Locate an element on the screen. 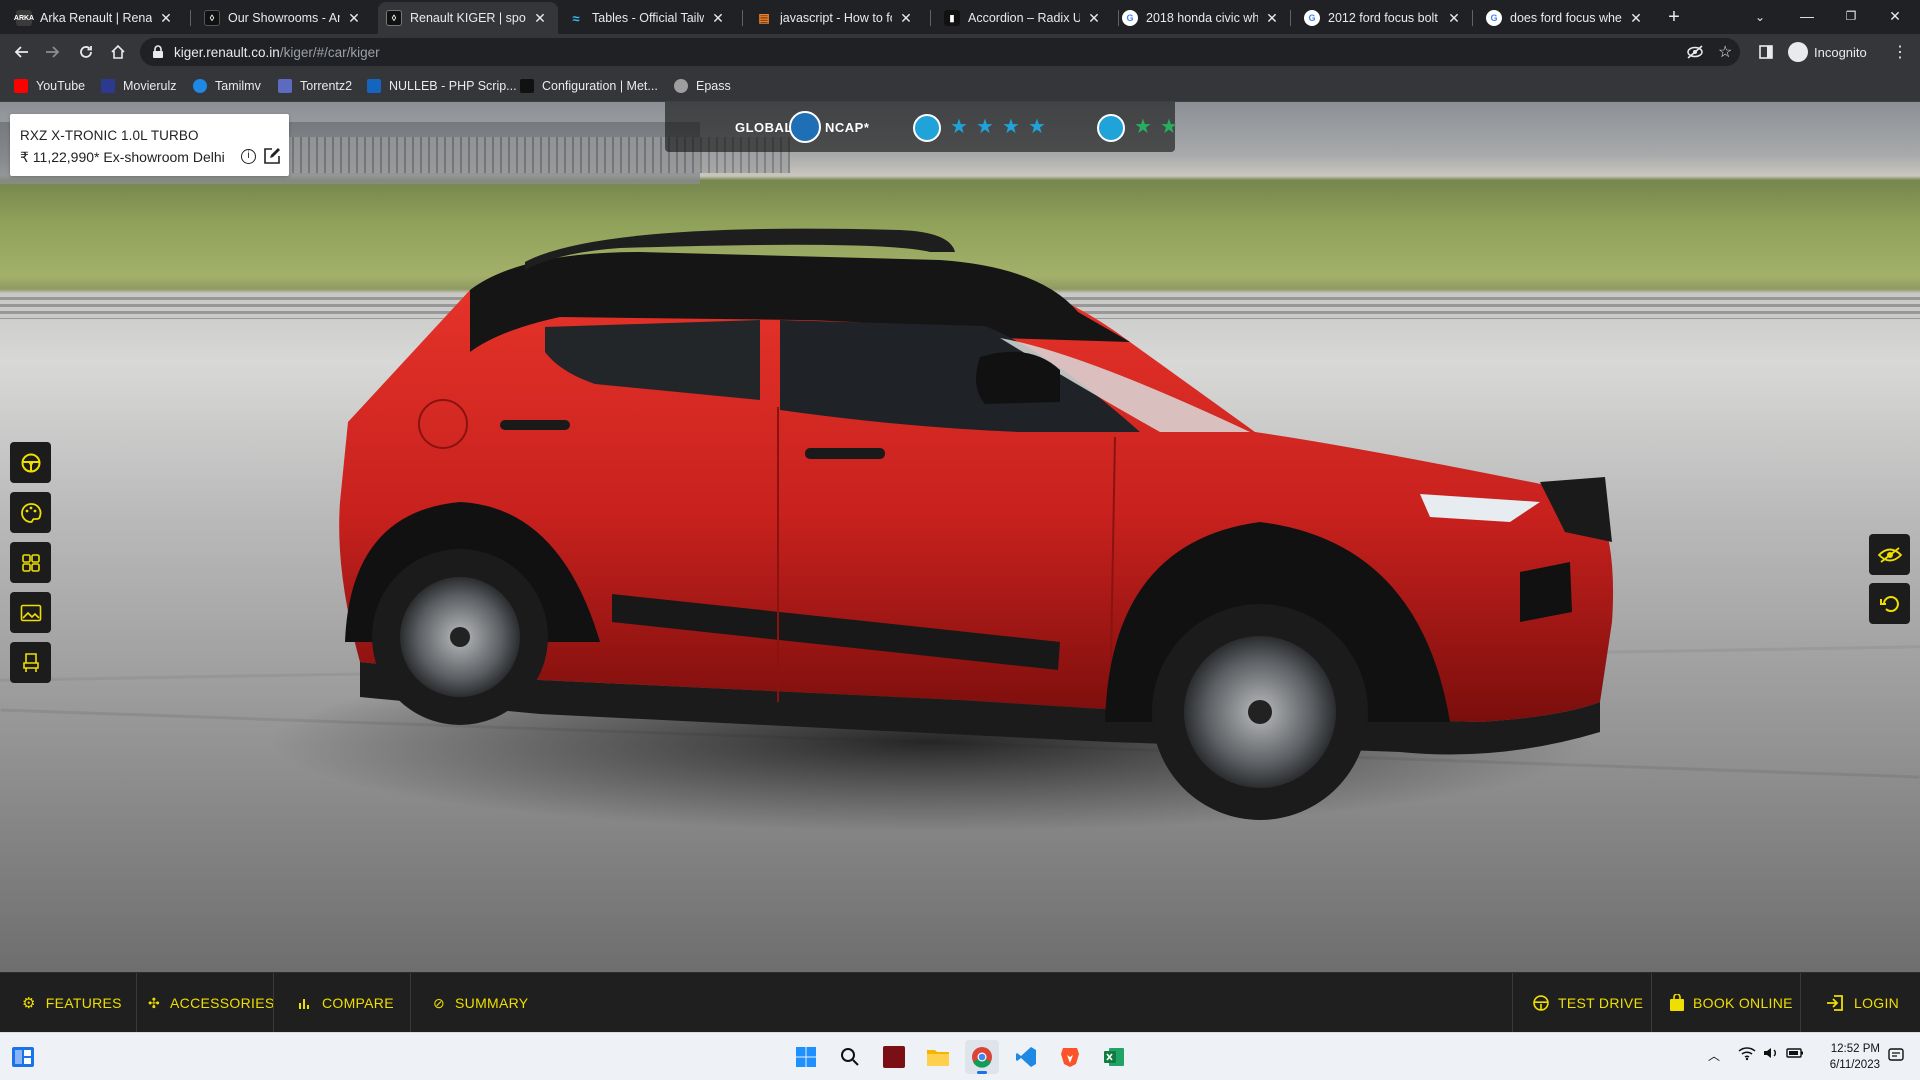  bookmark-tamilmv: Tamilmv is located at coordinates (227, 86).